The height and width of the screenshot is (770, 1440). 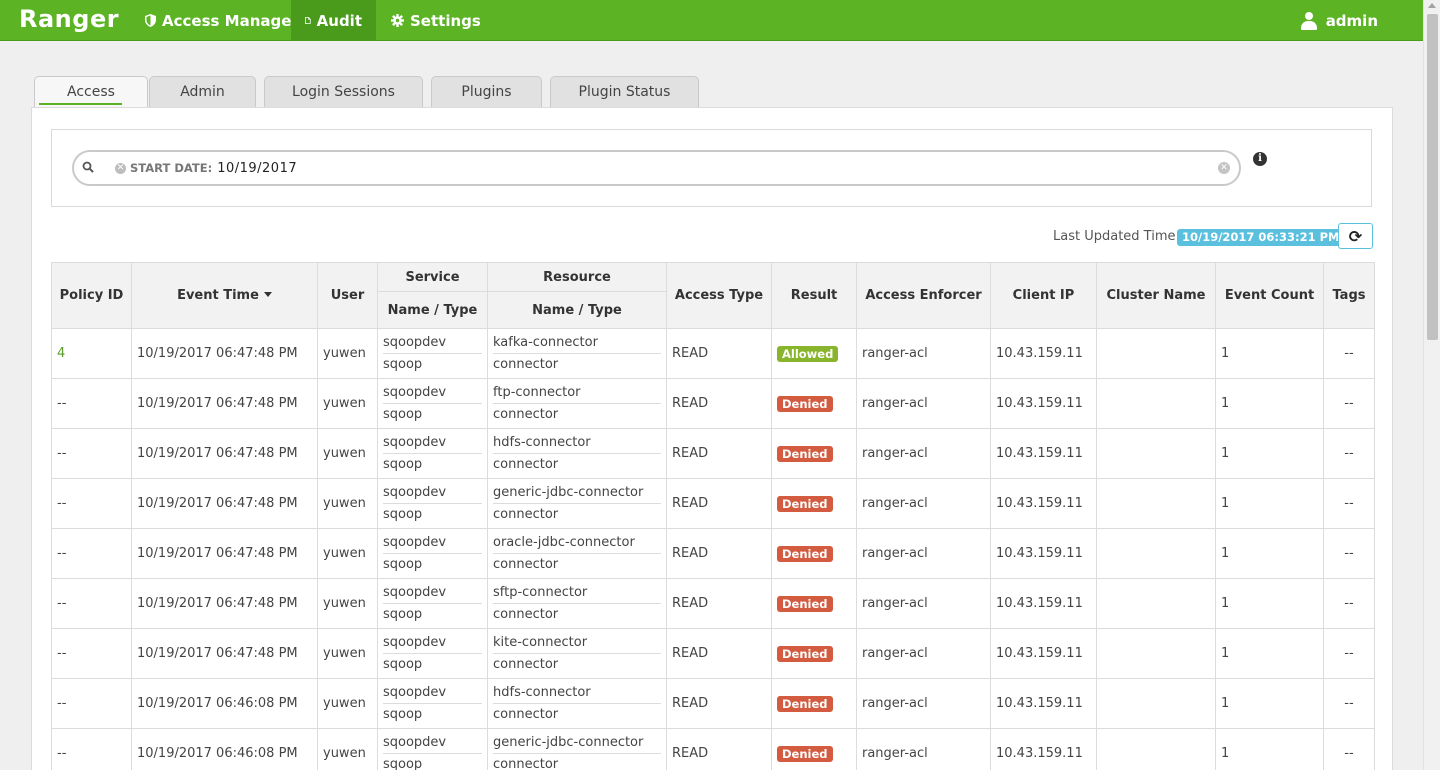 What do you see at coordinates (814, 353) in the screenshot?
I see `cell-result: Allowed` at bounding box center [814, 353].